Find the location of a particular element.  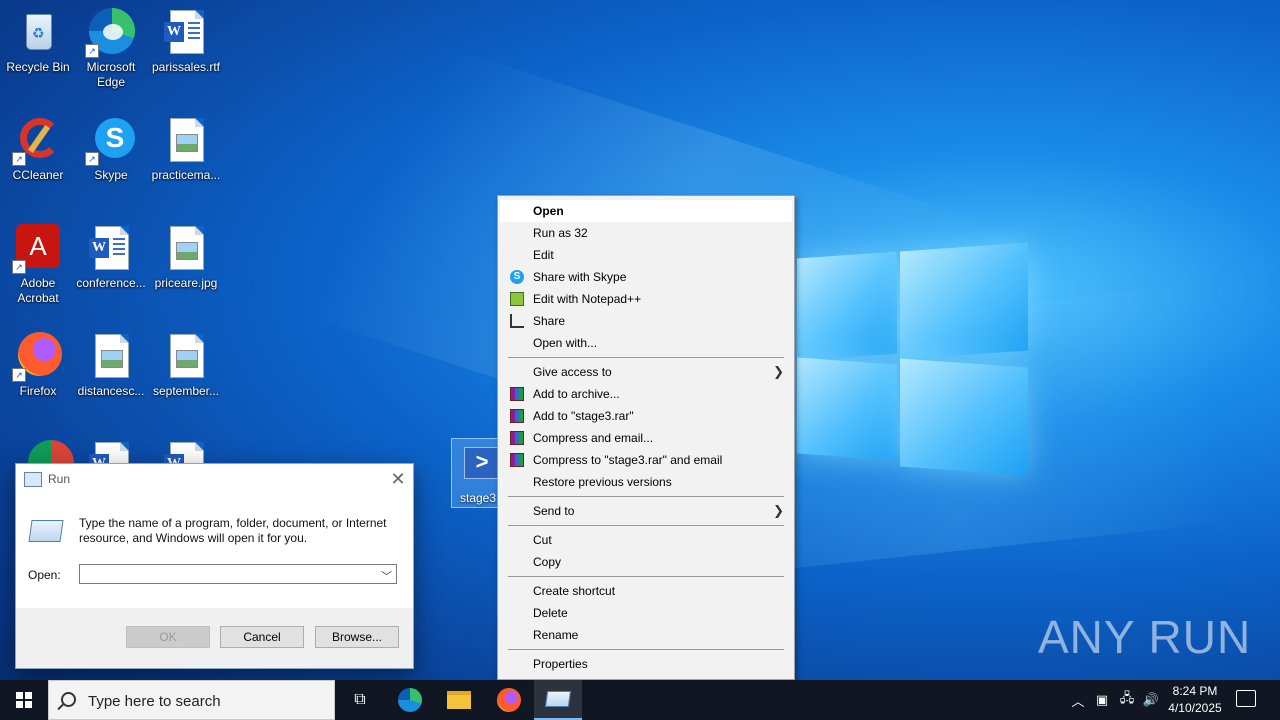

taskbar-file-explorer-button is located at coordinates (459, 700).